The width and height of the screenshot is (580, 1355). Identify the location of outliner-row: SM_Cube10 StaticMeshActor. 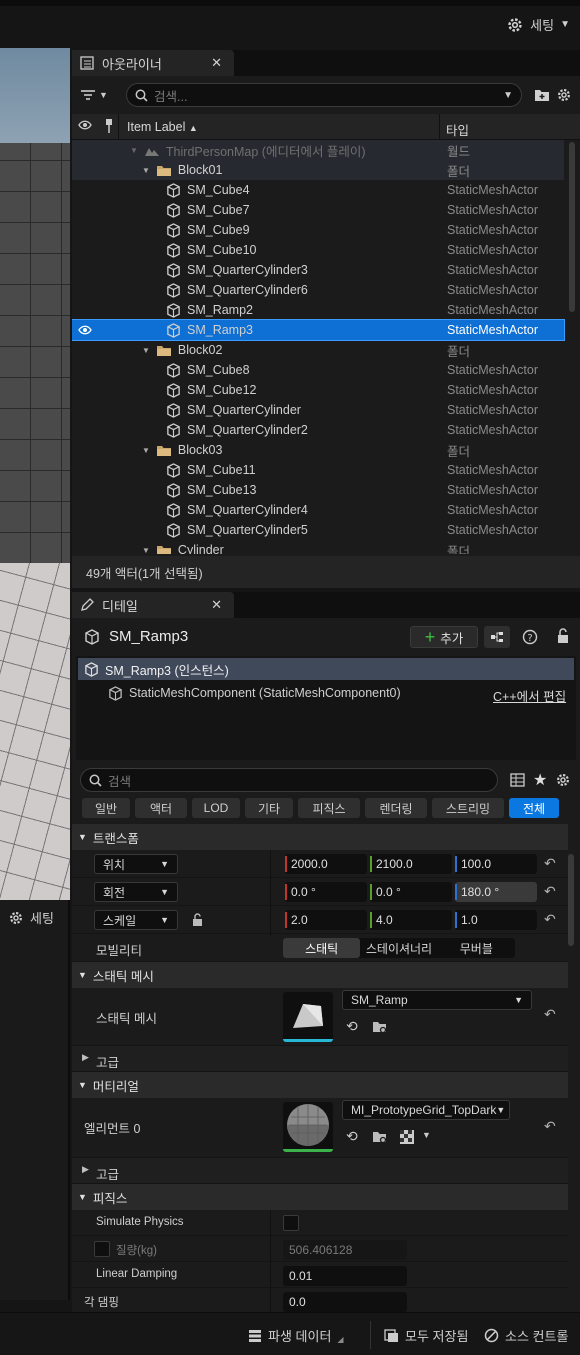
(318, 250).